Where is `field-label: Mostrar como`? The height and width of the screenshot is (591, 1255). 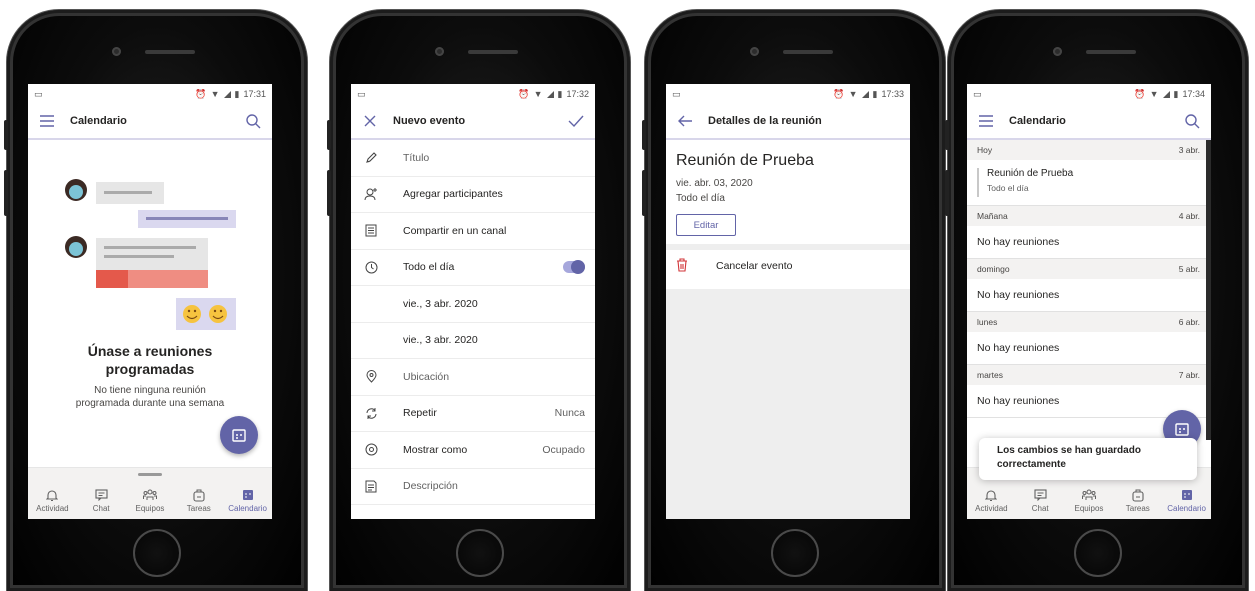 field-label: Mostrar como is located at coordinates (435, 449).